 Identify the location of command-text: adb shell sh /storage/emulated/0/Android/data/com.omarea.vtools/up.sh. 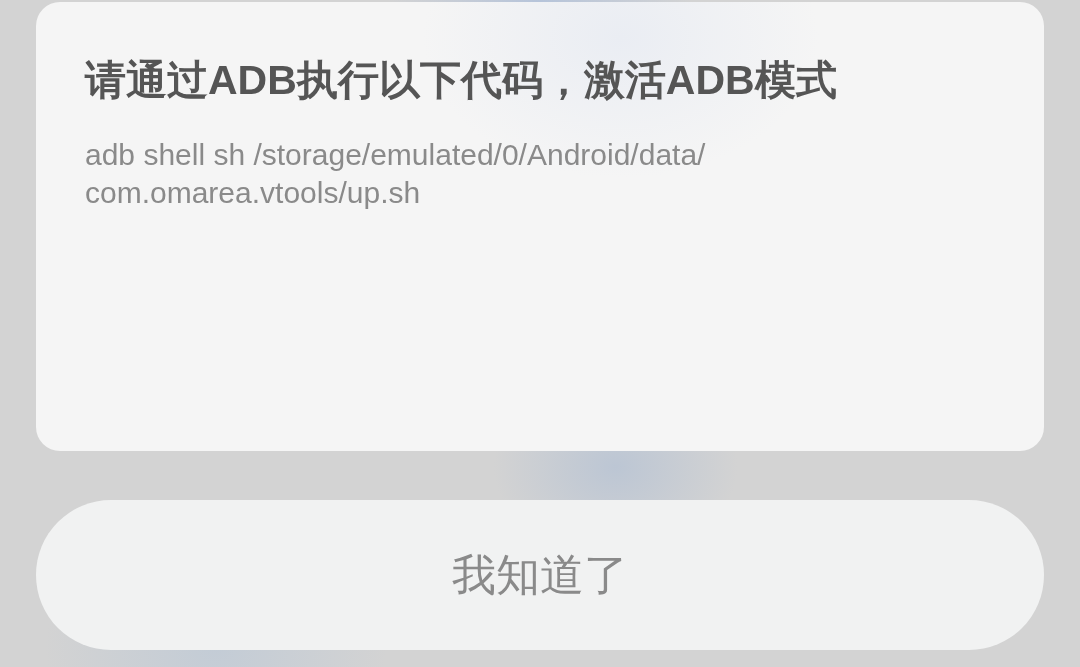
(396, 174).